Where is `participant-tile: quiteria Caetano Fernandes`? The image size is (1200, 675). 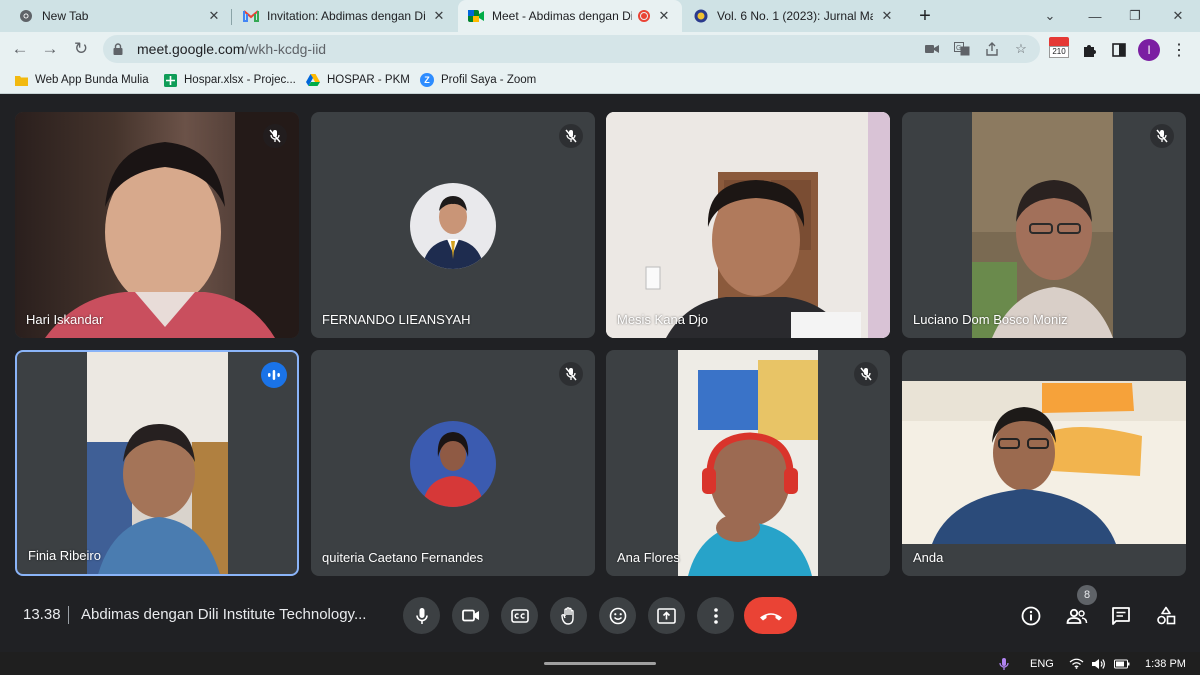
participant-tile: quiteria Caetano Fernandes is located at coordinates (453, 463).